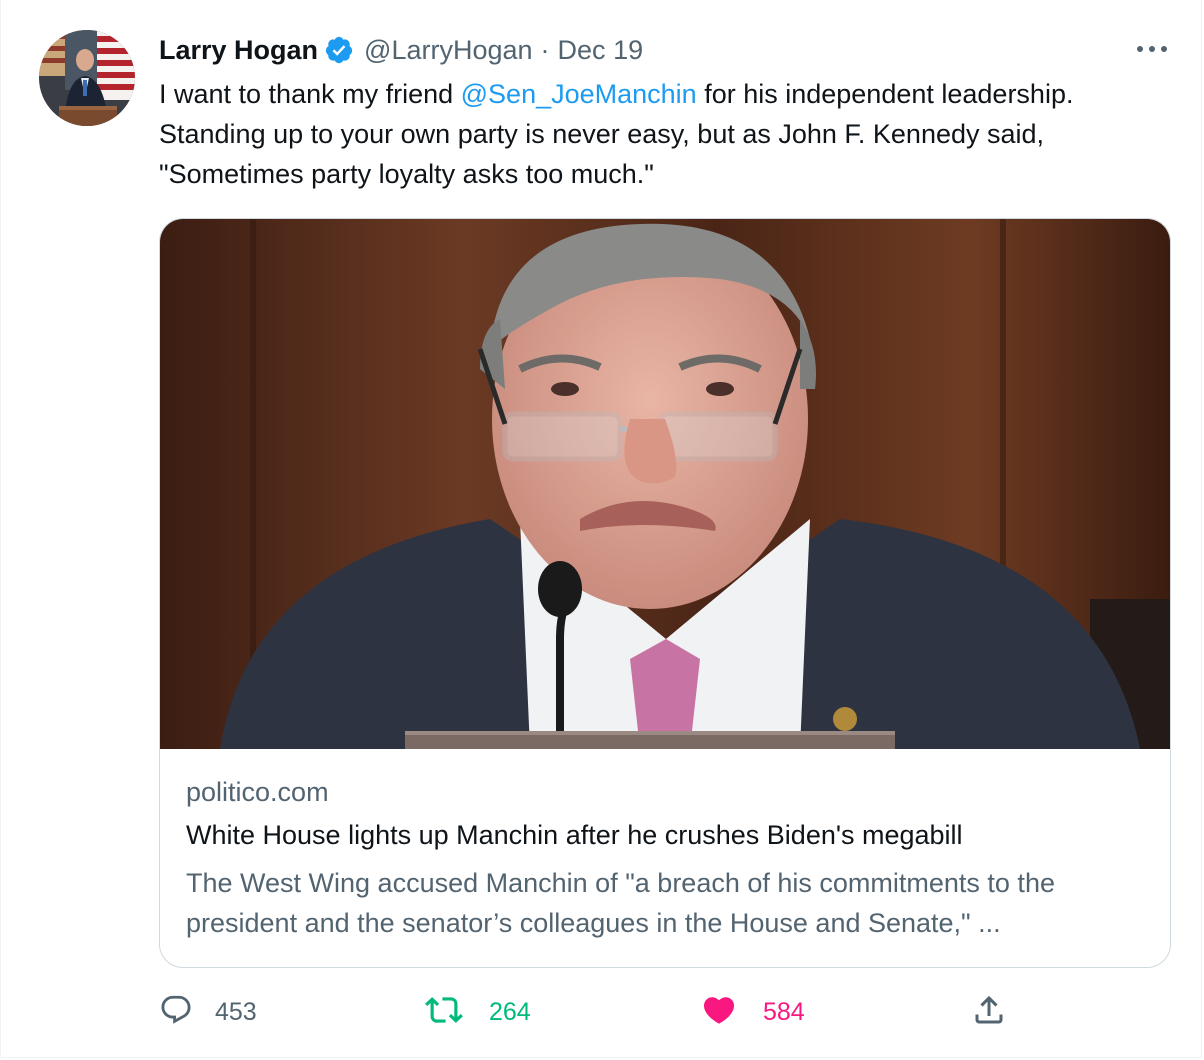  Describe the element at coordinates (208, 1012) in the screenshot. I see `reply-button: 453` at that location.